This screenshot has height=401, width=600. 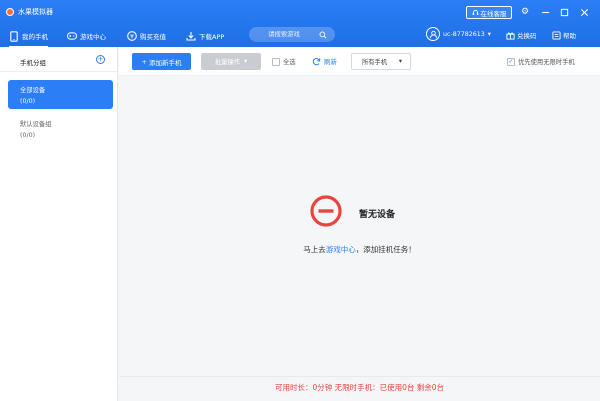 What do you see at coordinates (33, 63) in the screenshot?
I see `sidebar-title: 手机分组` at bounding box center [33, 63].